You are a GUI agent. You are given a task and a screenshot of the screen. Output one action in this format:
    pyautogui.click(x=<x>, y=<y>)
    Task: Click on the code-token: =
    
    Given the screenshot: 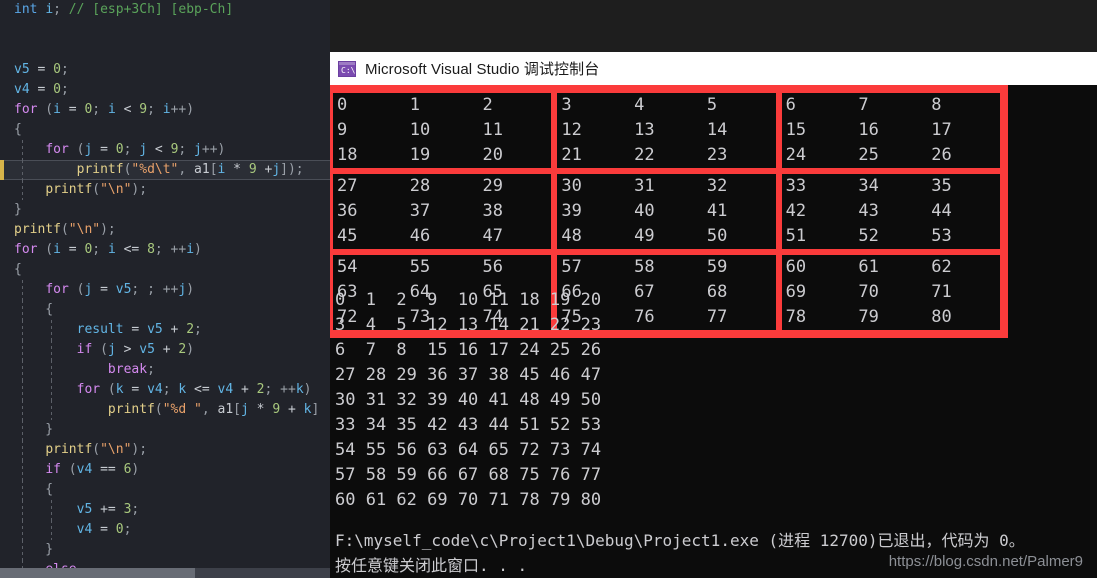 What is the action you would take?
    pyautogui.click(x=135, y=389)
    